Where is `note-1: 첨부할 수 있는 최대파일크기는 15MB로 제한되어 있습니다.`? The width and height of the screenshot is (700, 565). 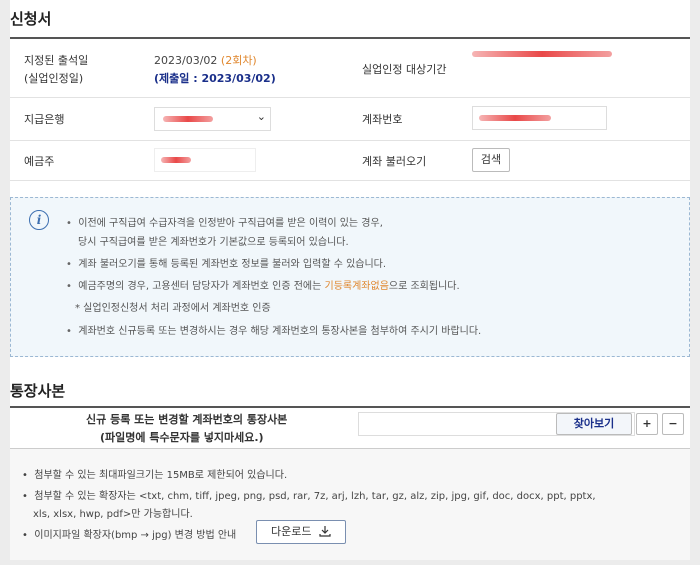
note-1: 첨부할 수 있는 최대파일크기는 15MB로 제한되어 있습니다. is located at coordinates (161, 475).